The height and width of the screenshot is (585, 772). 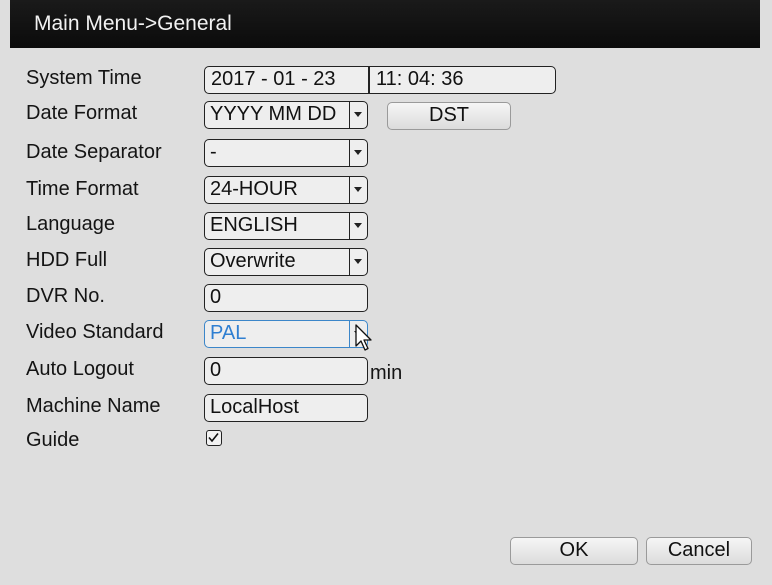 What do you see at coordinates (273, 79) in the screenshot?
I see `system-time-date: 2017 - 01 - 23` at bounding box center [273, 79].